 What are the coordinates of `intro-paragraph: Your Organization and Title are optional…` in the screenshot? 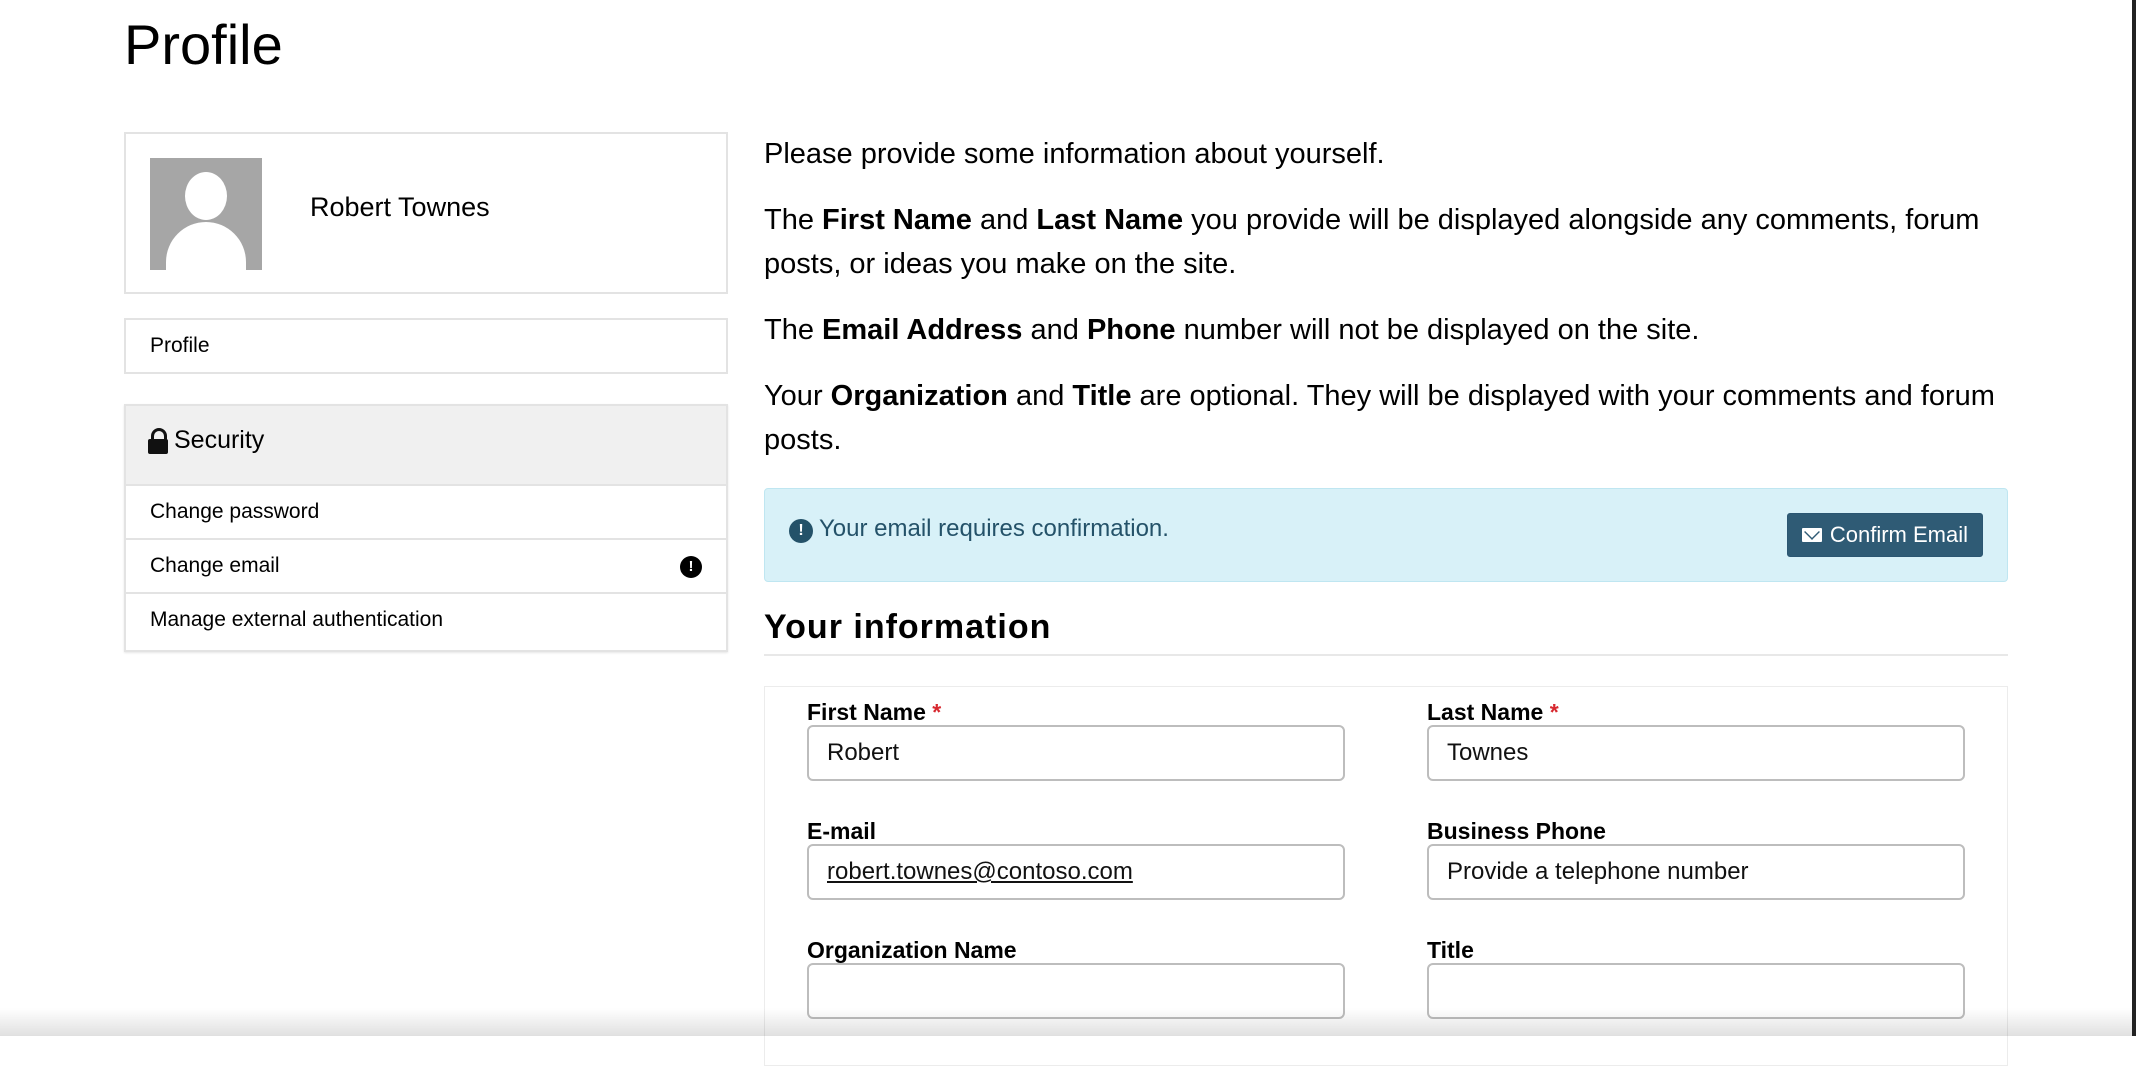 It's located at (1379, 418).